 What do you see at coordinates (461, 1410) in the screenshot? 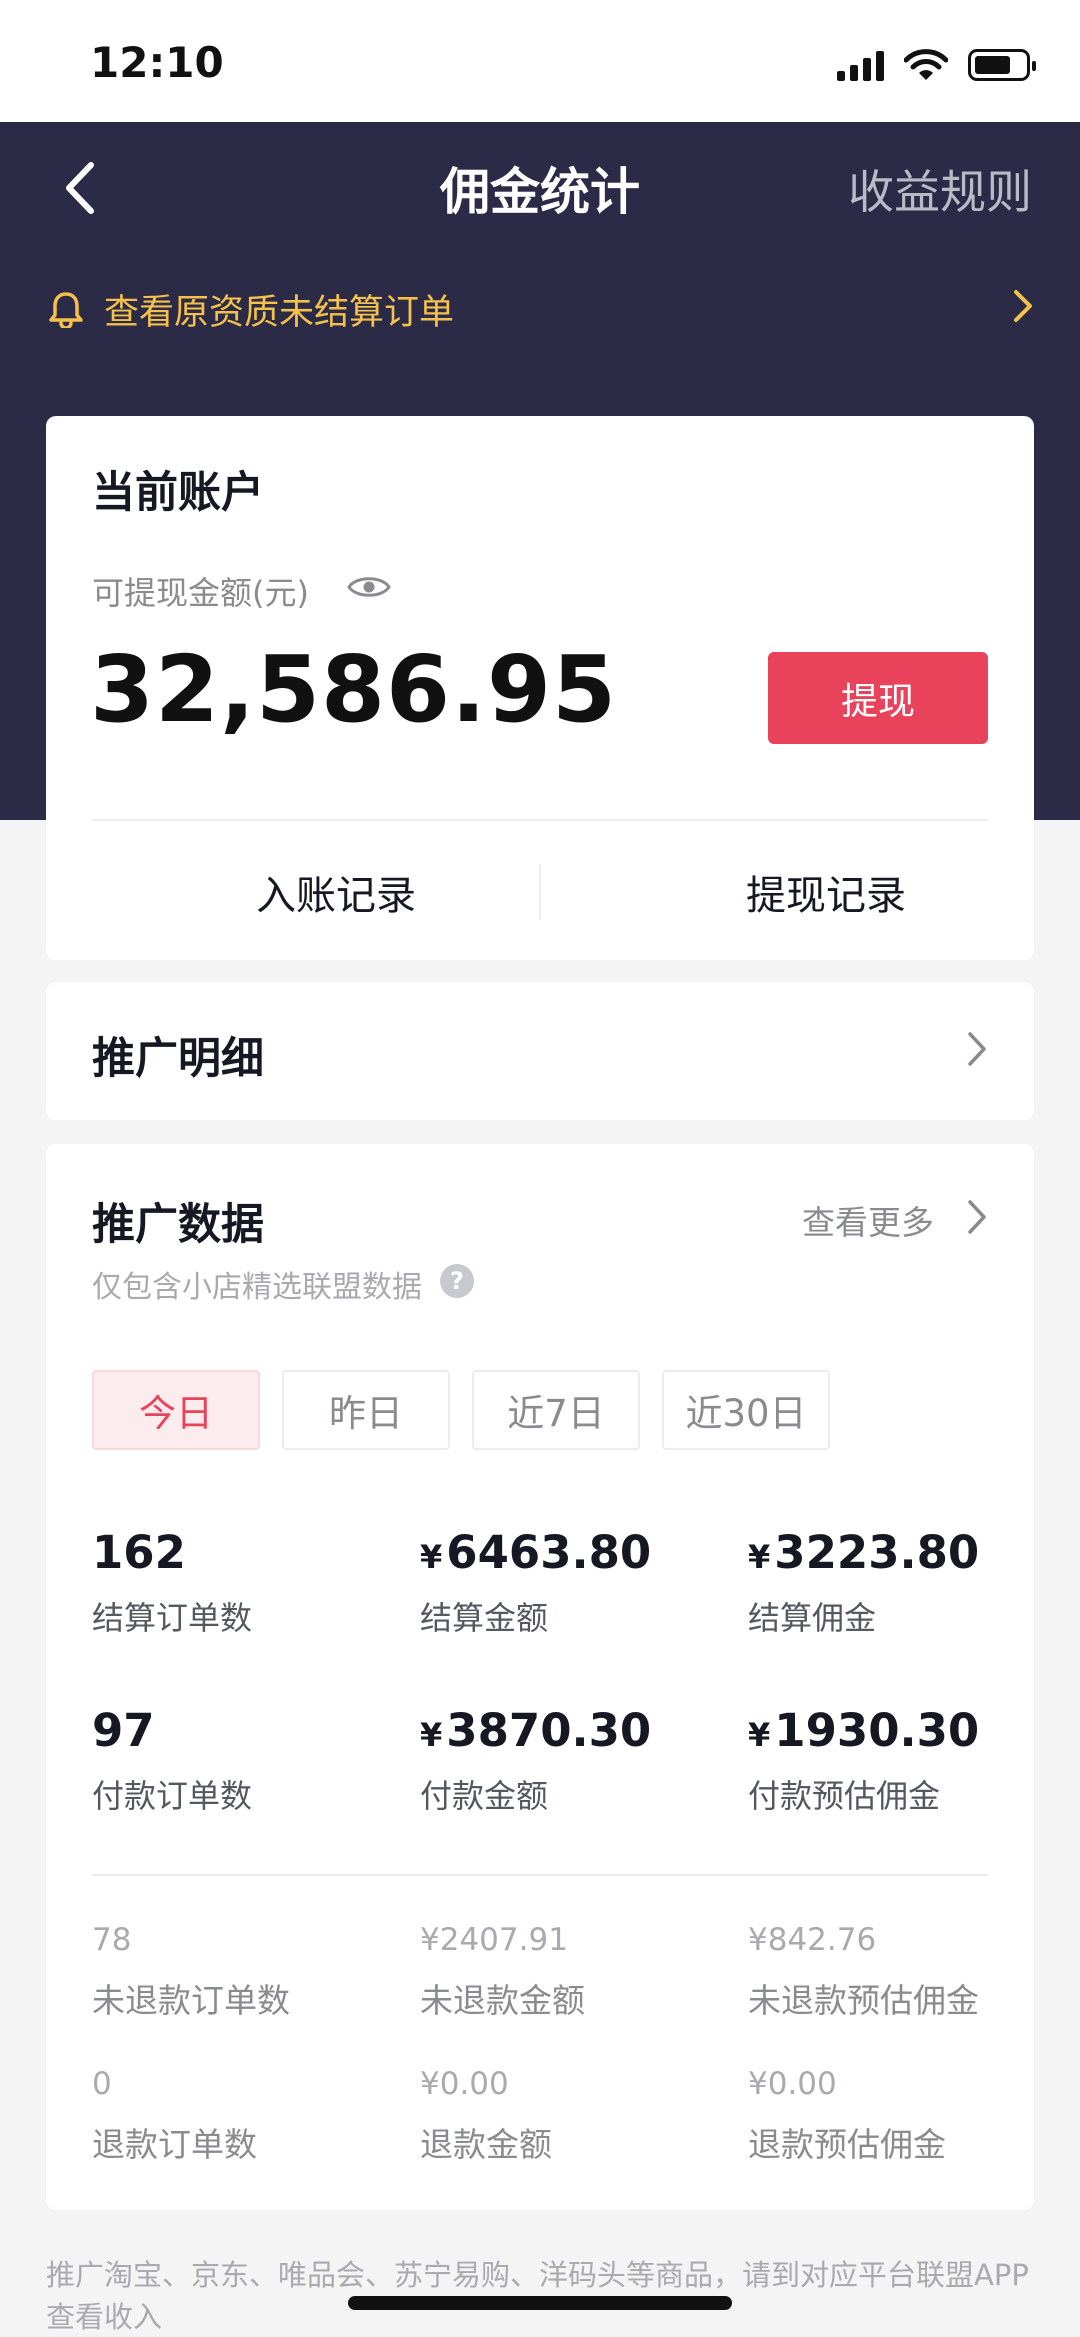
I see `period-tabs: 今日 昨日 近7日 近30日` at bounding box center [461, 1410].